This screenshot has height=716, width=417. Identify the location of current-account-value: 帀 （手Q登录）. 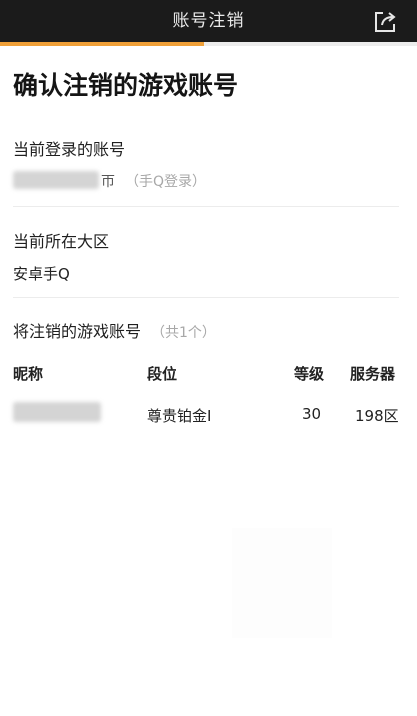
(163, 180).